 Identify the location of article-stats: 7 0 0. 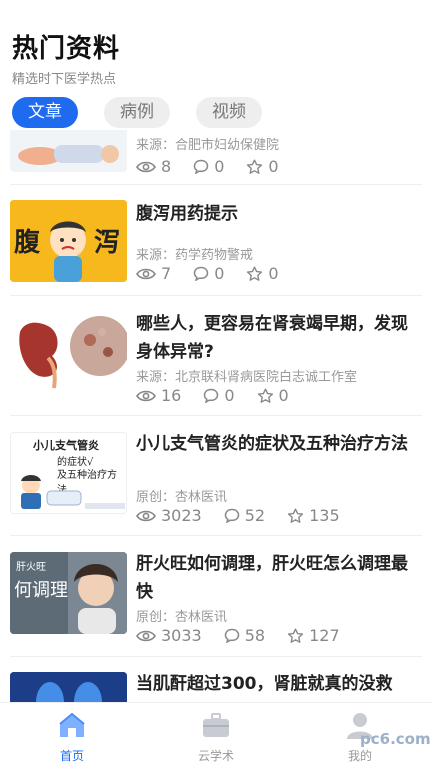
(207, 273).